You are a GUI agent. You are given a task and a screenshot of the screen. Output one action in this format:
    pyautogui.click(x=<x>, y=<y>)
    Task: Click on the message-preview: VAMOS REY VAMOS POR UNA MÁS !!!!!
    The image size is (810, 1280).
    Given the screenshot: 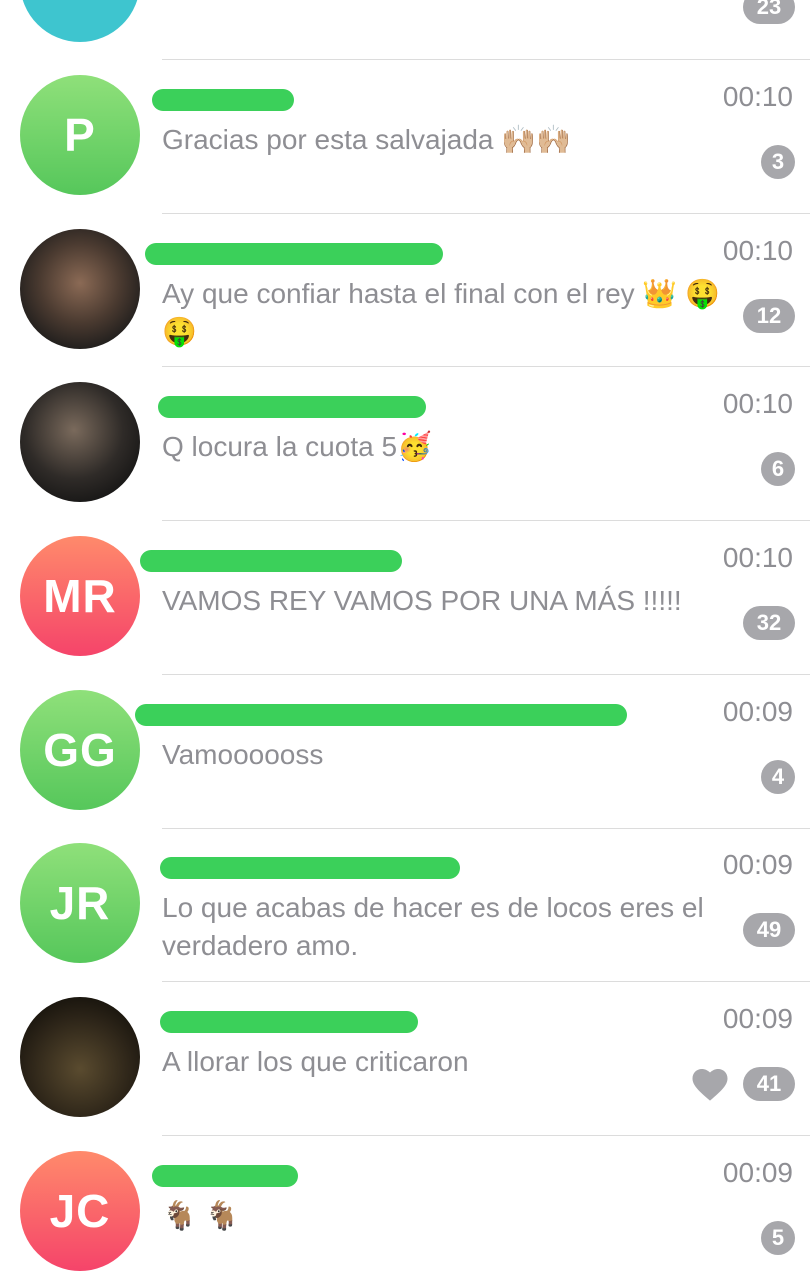 What is the action you would take?
    pyautogui.click(x=422, y=601)
    